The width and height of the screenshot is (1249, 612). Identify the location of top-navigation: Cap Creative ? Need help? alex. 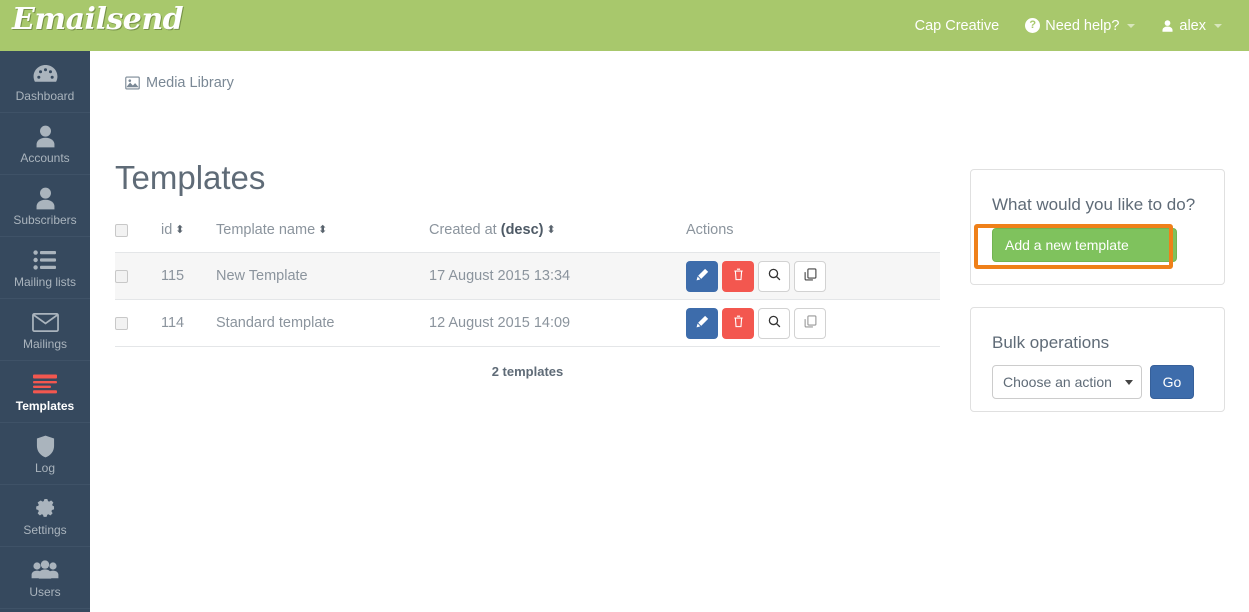
(1068, 25).